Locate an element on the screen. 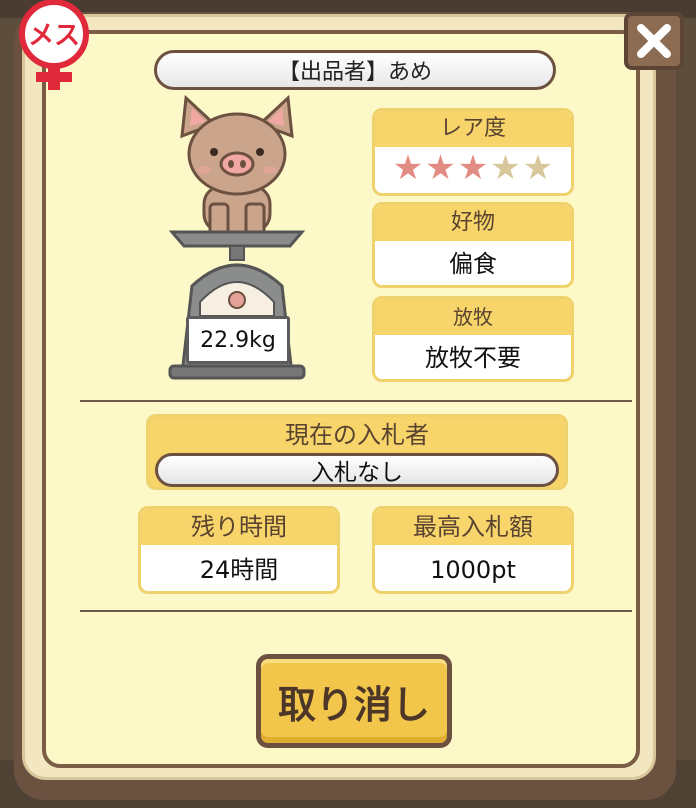 The height and width of the screenshot is (808, 696). current-bidder-value: 入札なし is located at coordinates (357, 470).